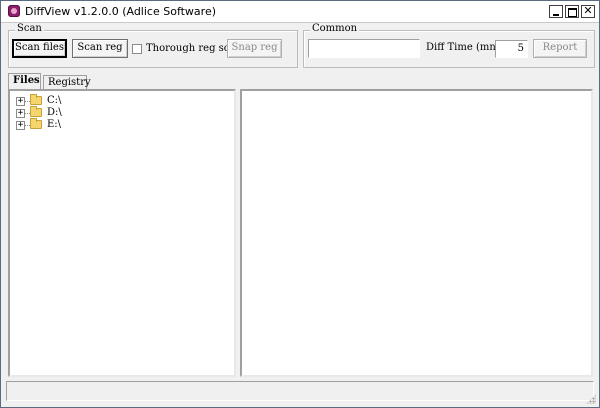  Describe the element at coordinates (572, 11) in the screenshot. I see `maximize-button` at that location.